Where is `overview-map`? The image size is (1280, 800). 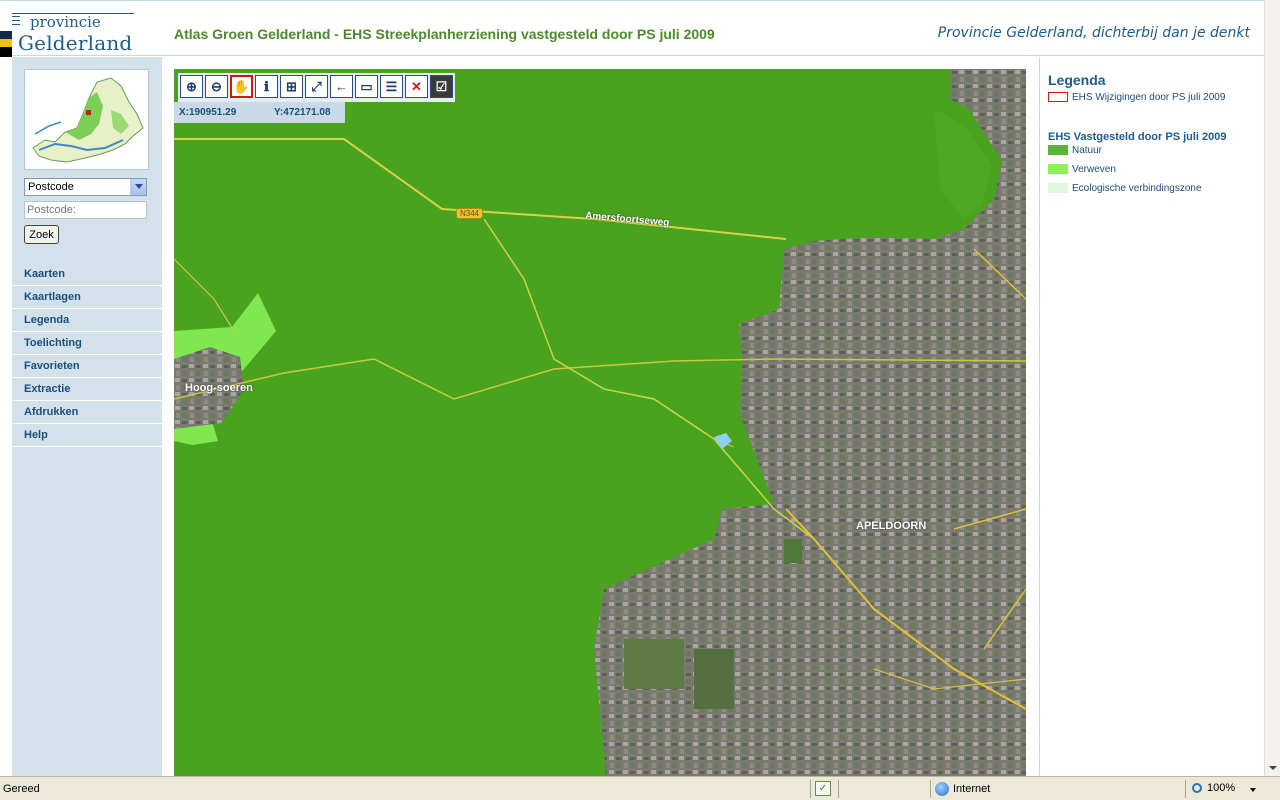 overview-map is located at coordinates (86, 119).